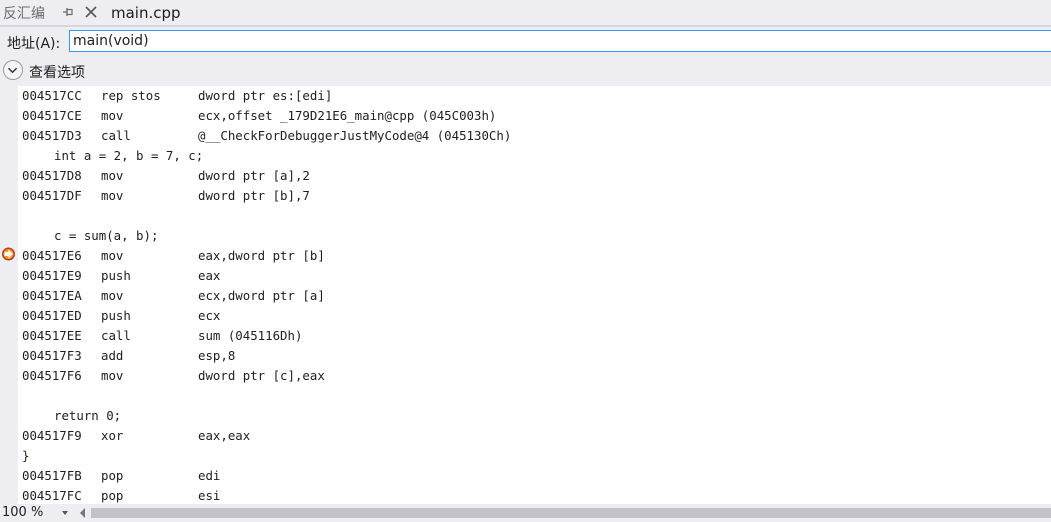 The width and height of the screenshot is (1051, 522). I want to click on dropdown-arrow-icon, so click(65, 513).